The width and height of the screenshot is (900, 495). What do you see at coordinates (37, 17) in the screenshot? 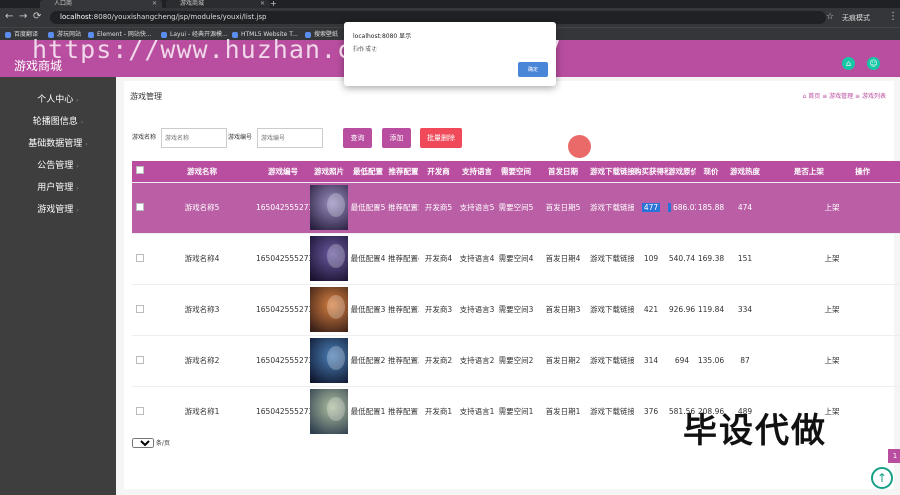
I see `reload-icon: ⟳` at bounding box center [37, 17].